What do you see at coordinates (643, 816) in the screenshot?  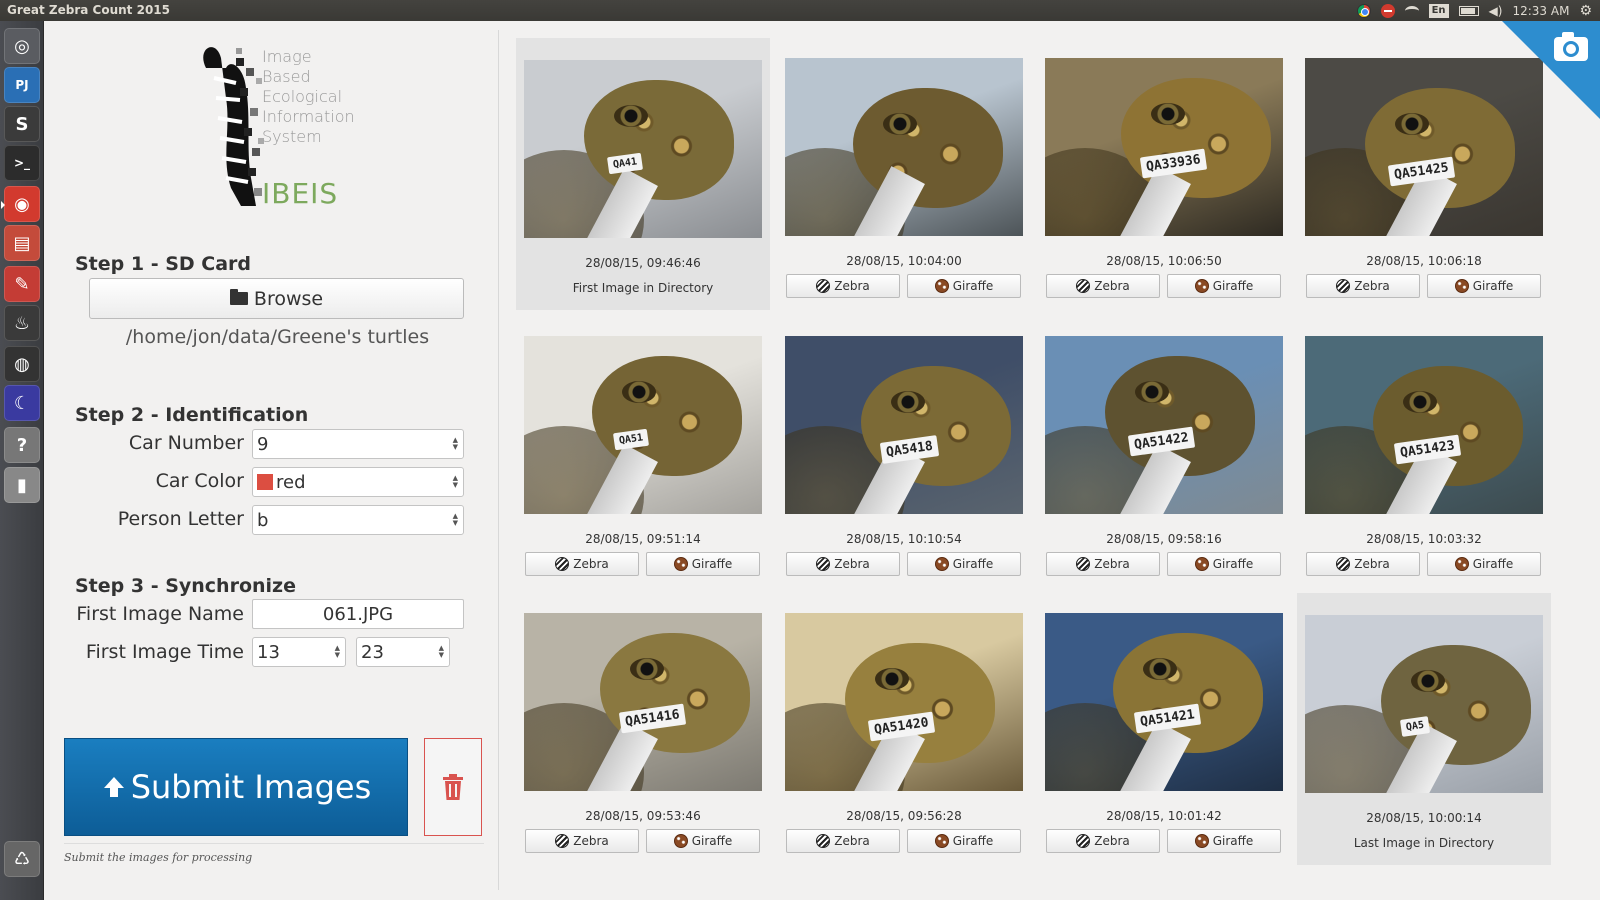 I see `image-timestamp: 28/08/15, 09:53:46` at bounding box center [643, 816].